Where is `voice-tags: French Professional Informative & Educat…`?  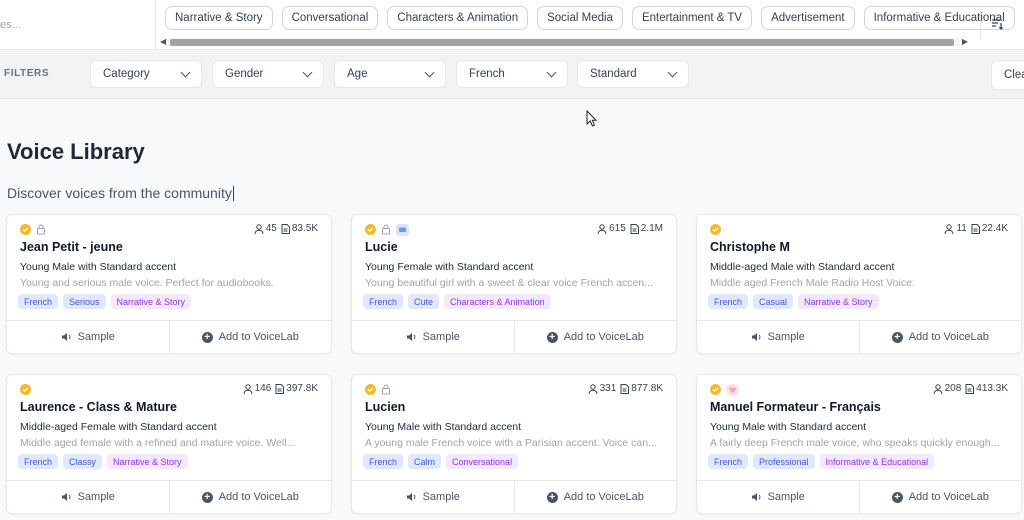
voice-tags: French Professional Informative & Educat… is located at coordinates (821, 461).